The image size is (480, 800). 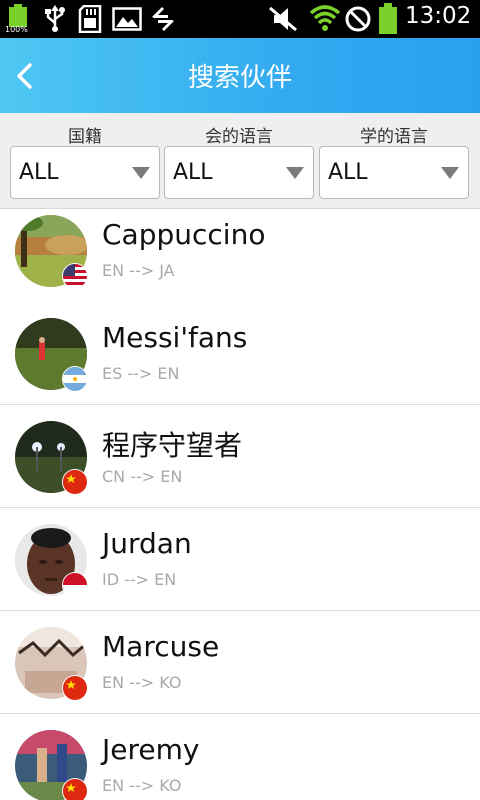 What do you see at coordinates (141, 373) in the screenshot?
I see `language-pair: ES --> EN` at bounding box center [141, 373].